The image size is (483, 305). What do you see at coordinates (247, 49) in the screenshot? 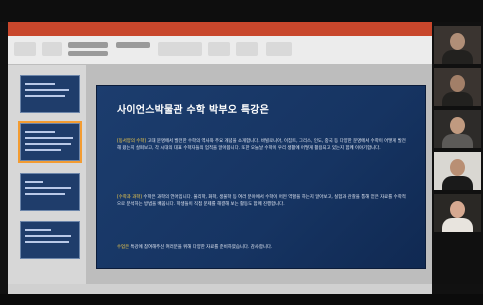
I see `quick-style-icon` at bounding box center [247, 49].